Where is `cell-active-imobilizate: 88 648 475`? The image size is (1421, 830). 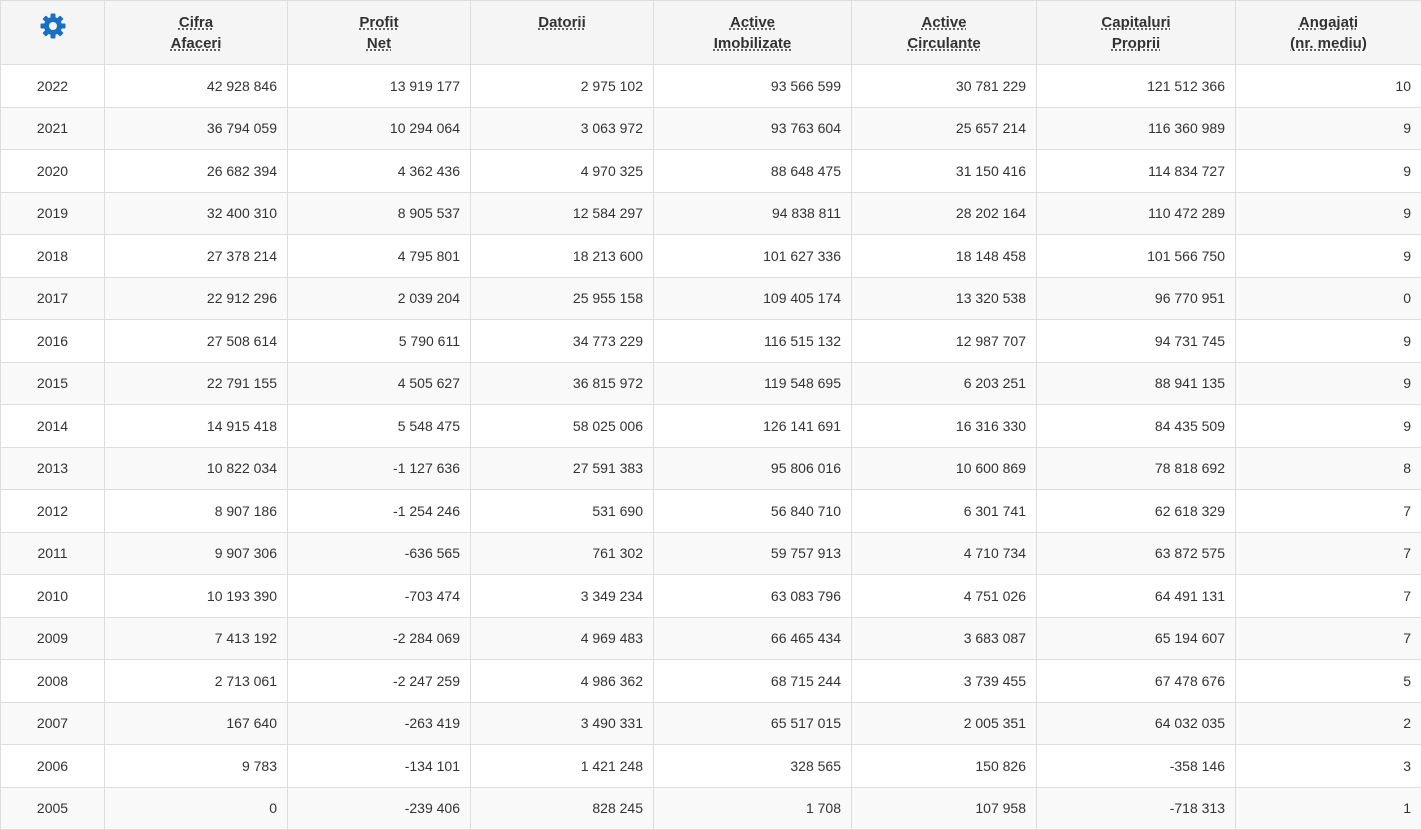
cell-active-imobilizate: 88 648 475 is located at coordinates (753, 171).